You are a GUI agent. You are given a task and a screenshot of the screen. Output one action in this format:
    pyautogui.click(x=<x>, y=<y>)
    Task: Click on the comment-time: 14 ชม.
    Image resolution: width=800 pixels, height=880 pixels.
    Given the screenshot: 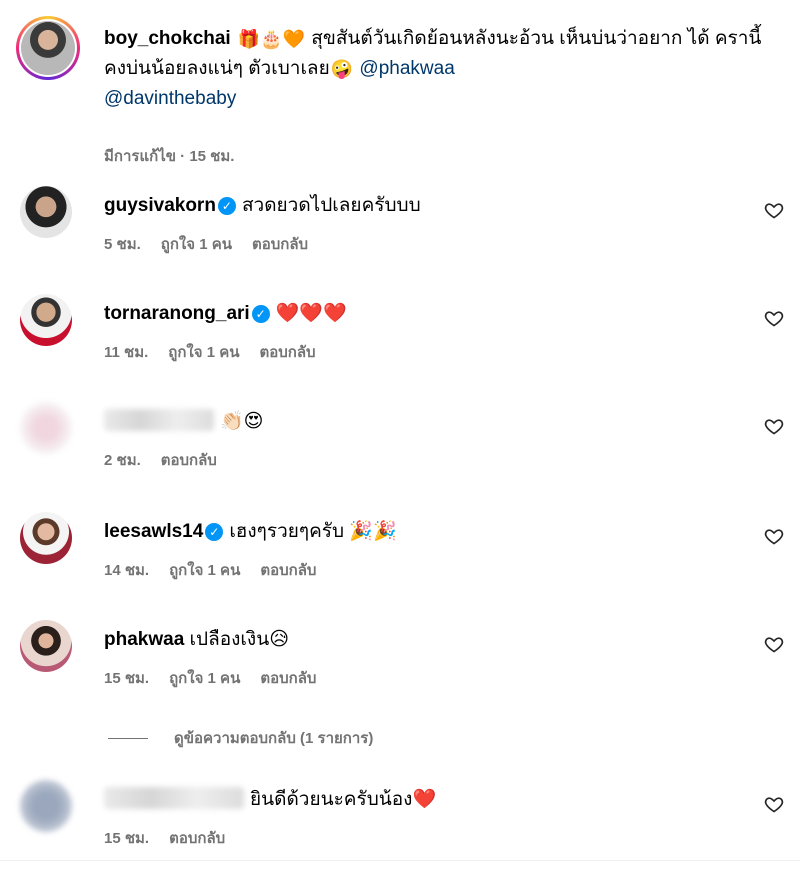 What is the action you would take?
    pyautogui.click(x=126, y=570)
    